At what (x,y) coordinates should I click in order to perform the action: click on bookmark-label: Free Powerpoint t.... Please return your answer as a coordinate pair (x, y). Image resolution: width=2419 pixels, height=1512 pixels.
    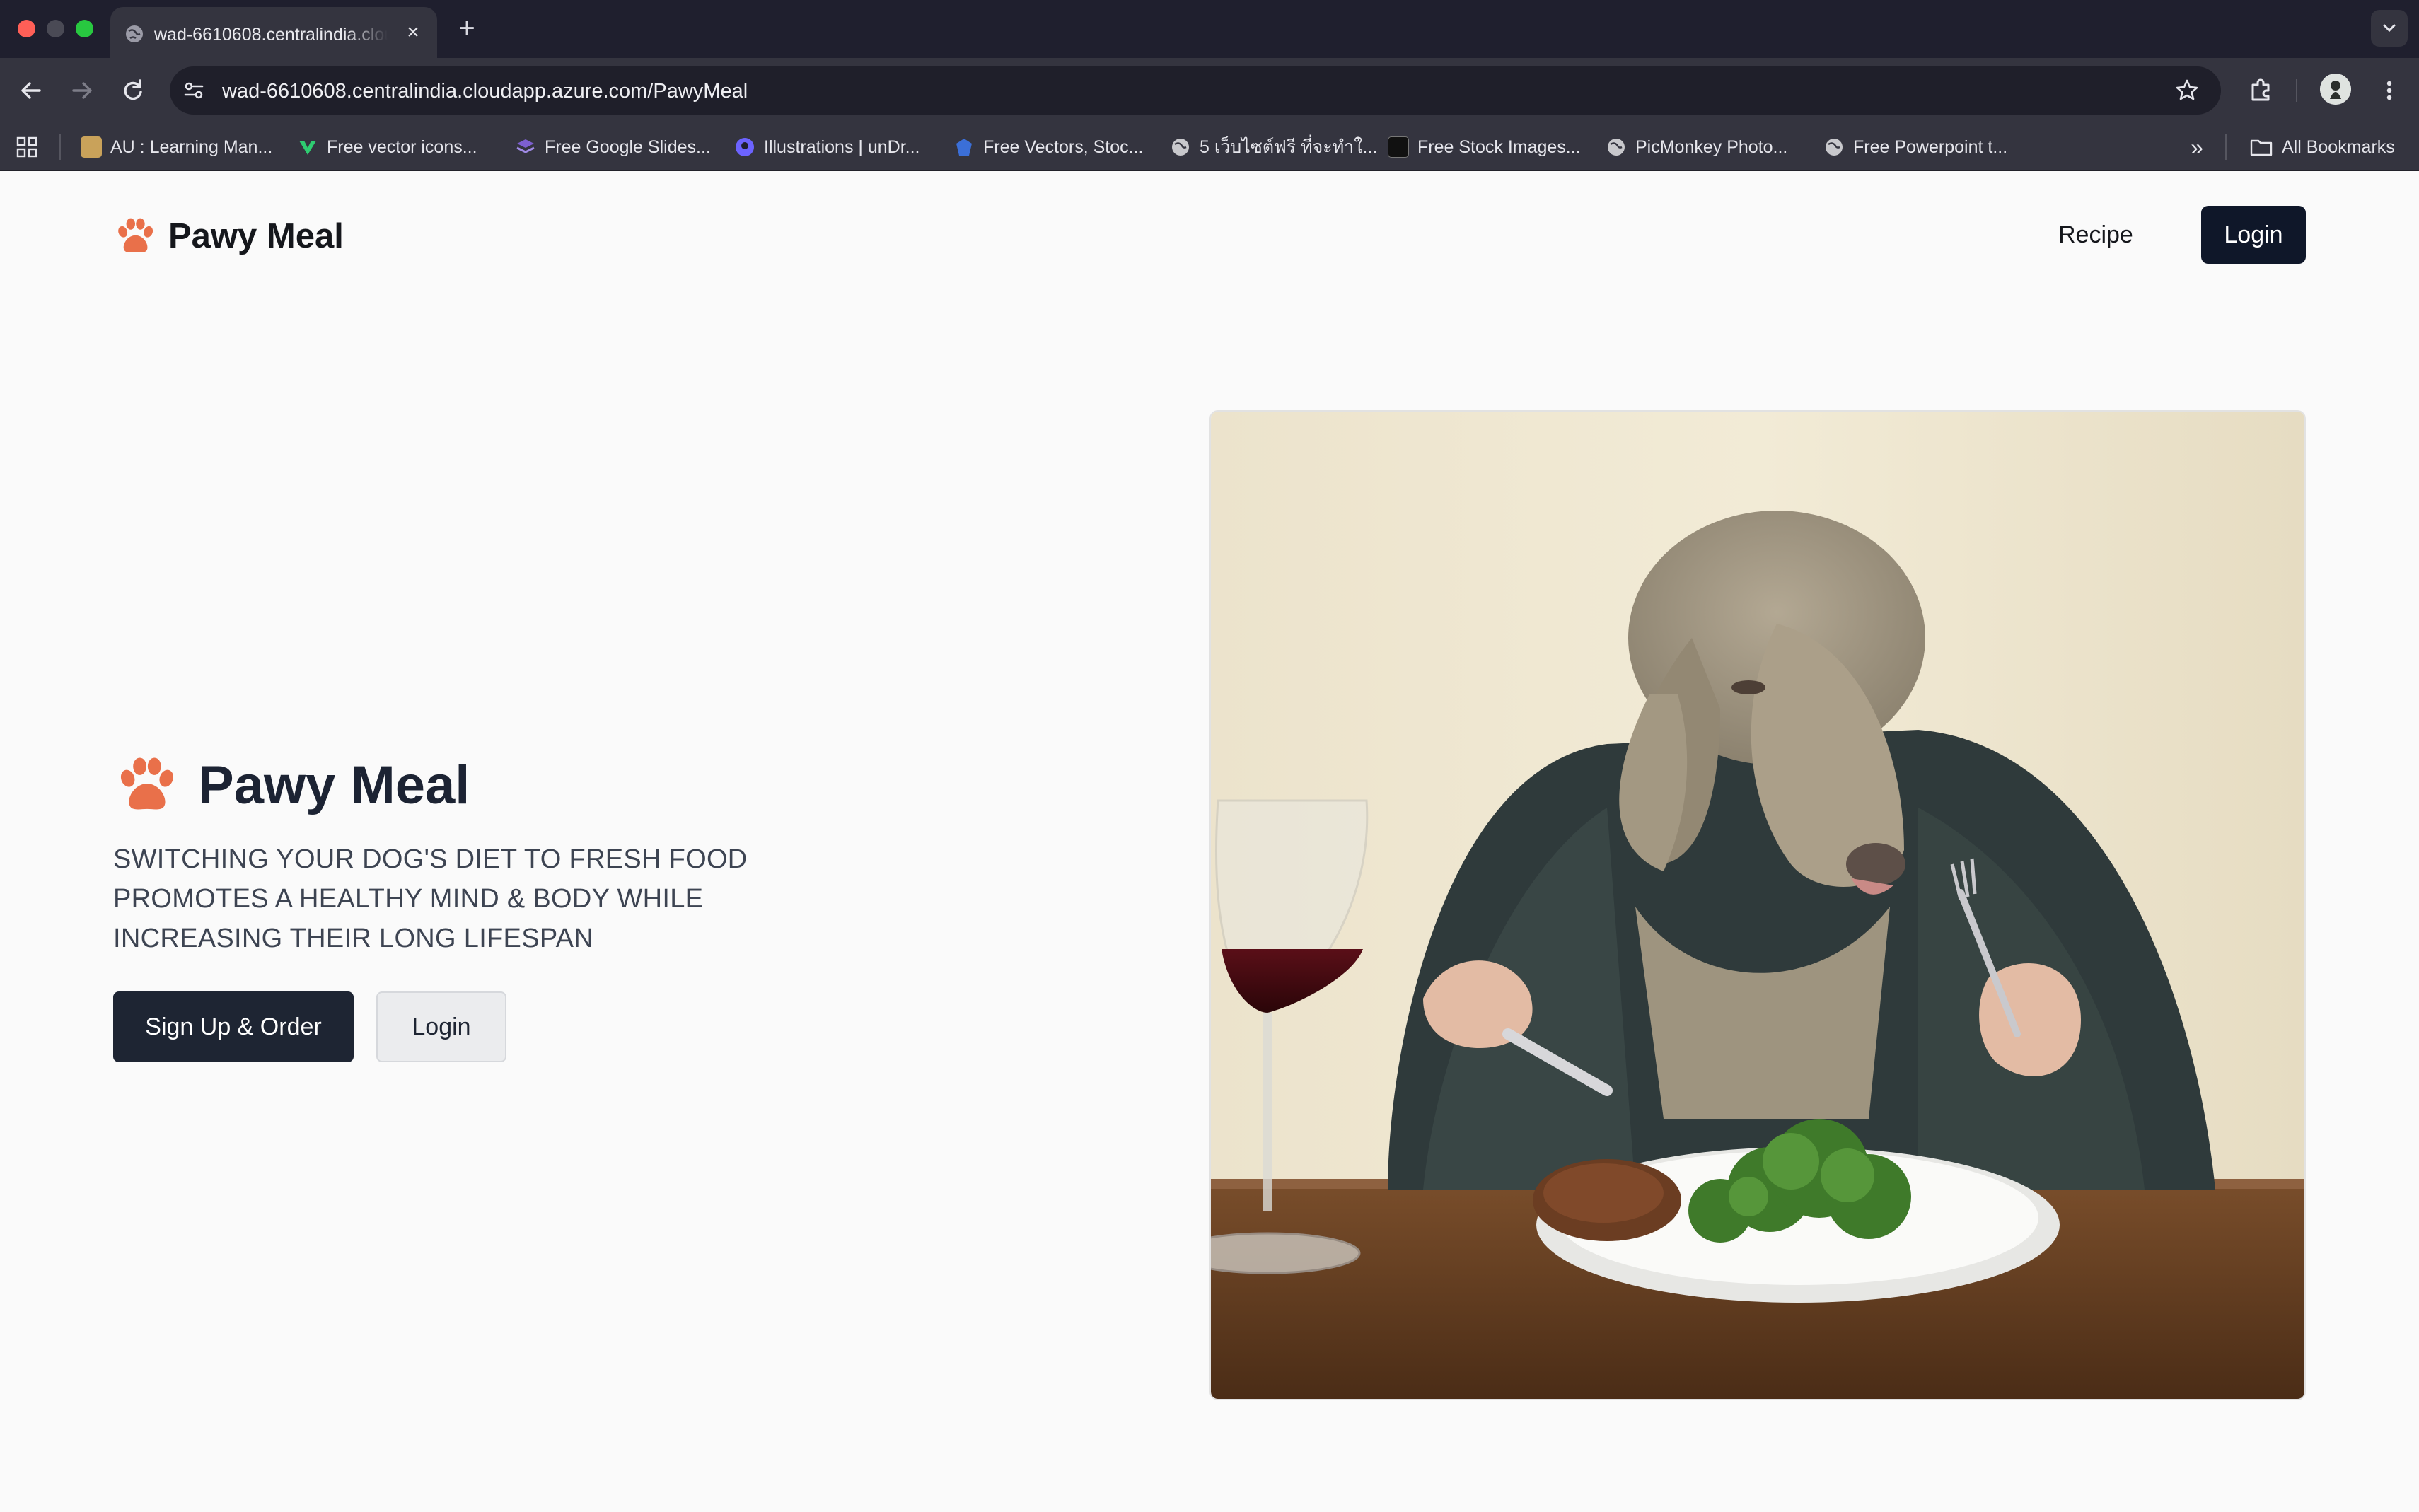
    Looking at the image, I should click on (1931, 146).